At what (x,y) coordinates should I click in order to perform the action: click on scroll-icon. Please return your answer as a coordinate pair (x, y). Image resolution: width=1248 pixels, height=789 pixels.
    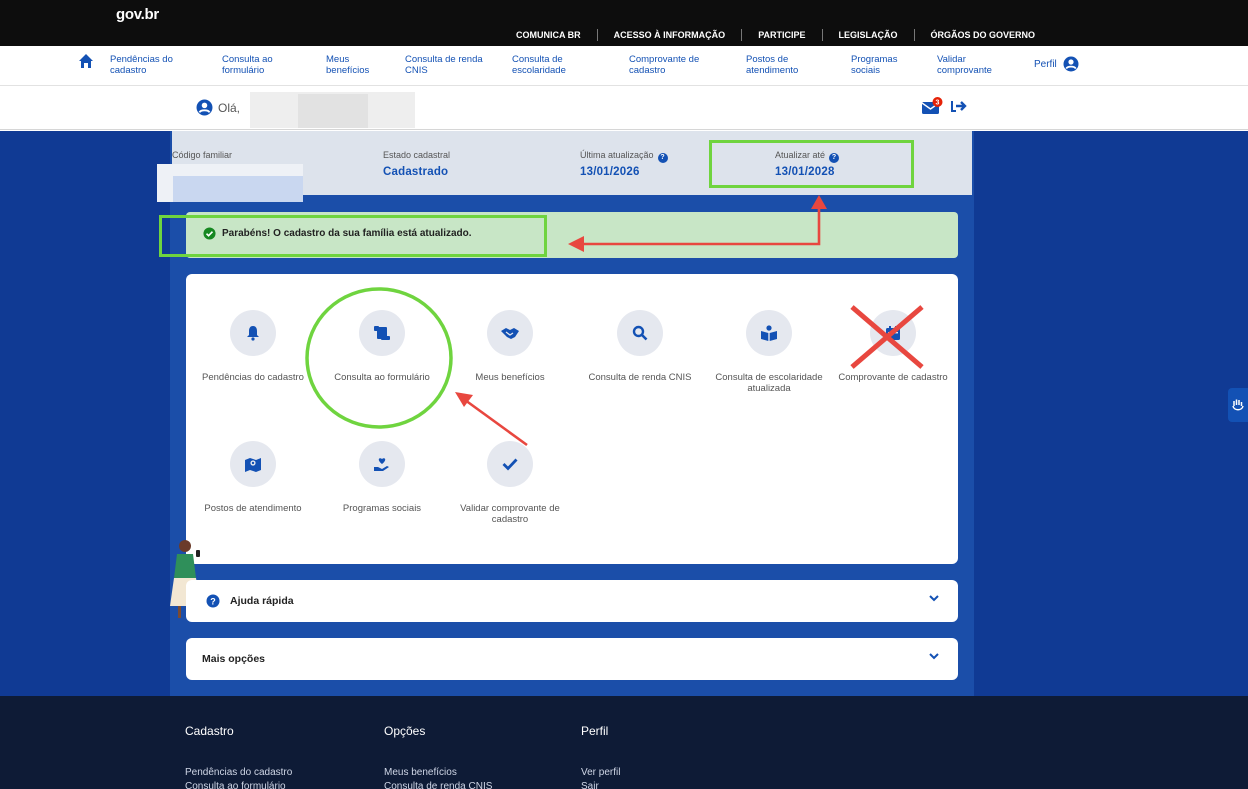
    Looking at the image, I should click on (382, 333).